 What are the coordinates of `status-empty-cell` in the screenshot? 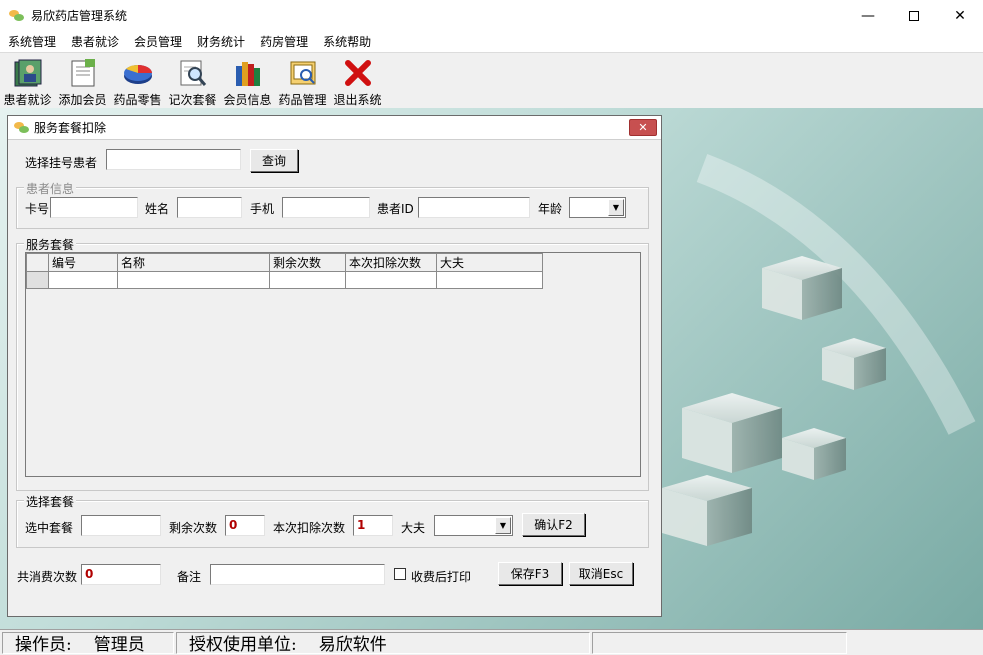 It's located at (719, 643).